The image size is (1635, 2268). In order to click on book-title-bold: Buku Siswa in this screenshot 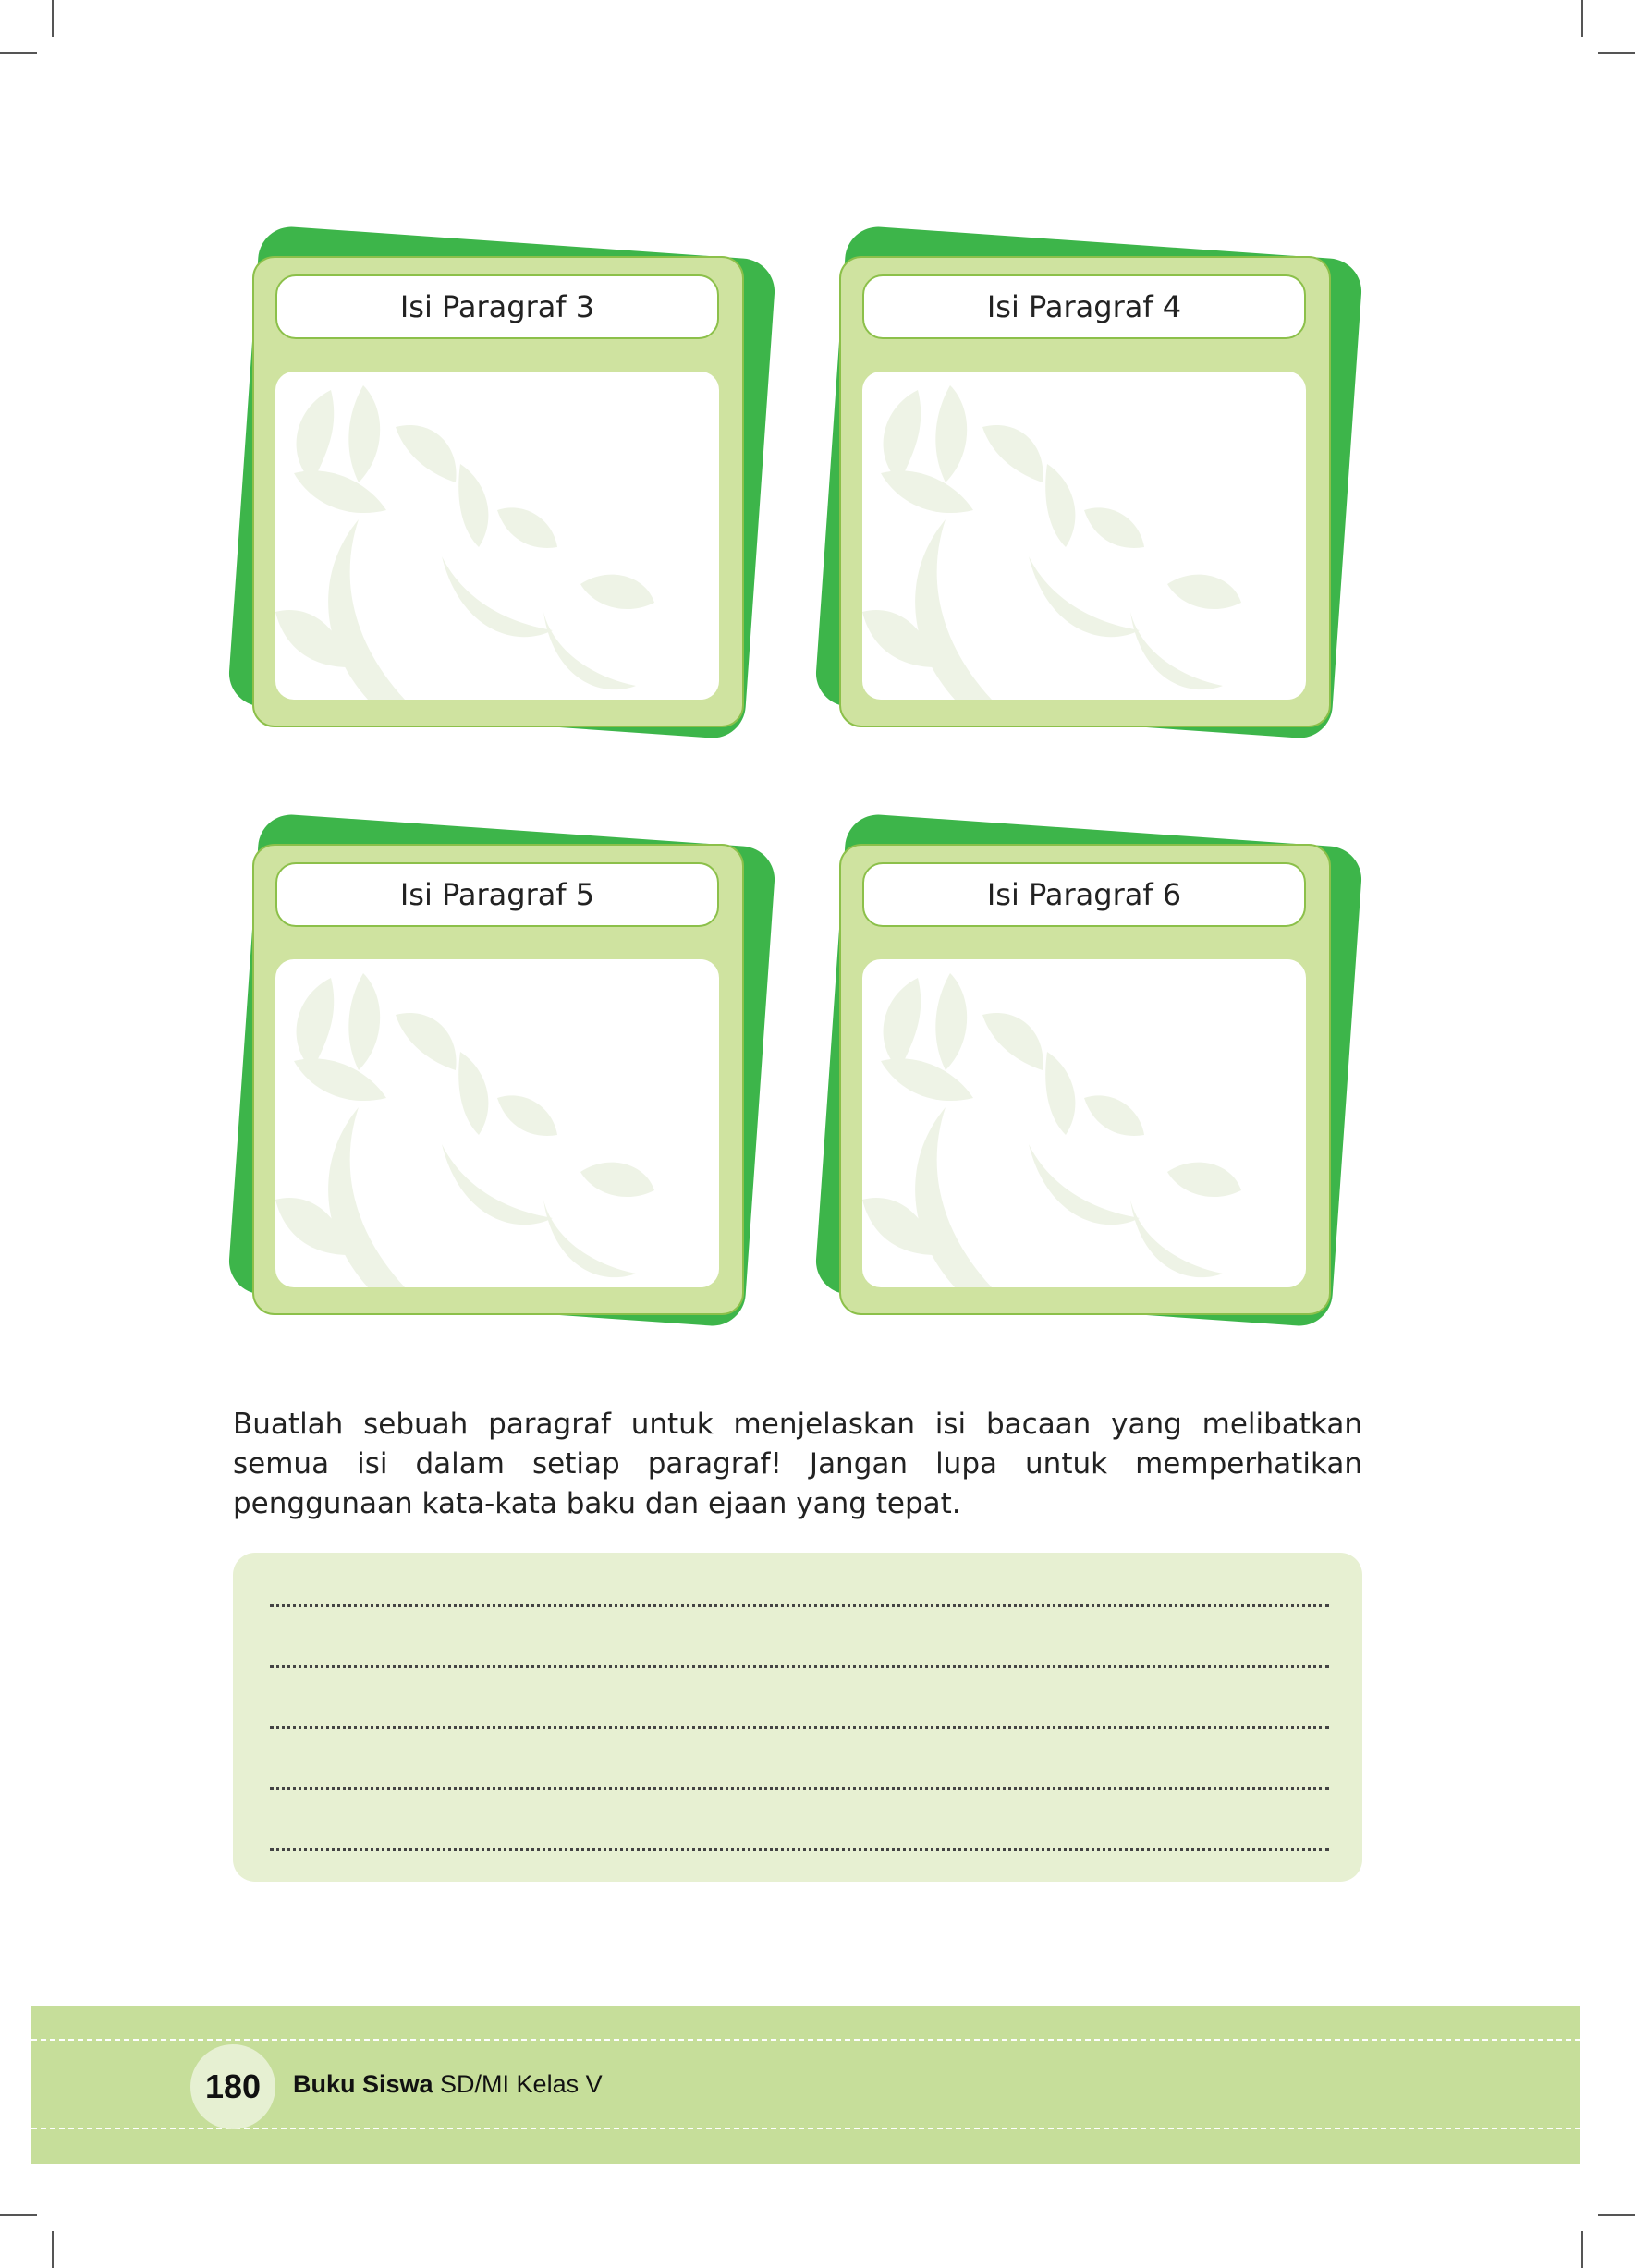, I will do `click(363, 2084)`.